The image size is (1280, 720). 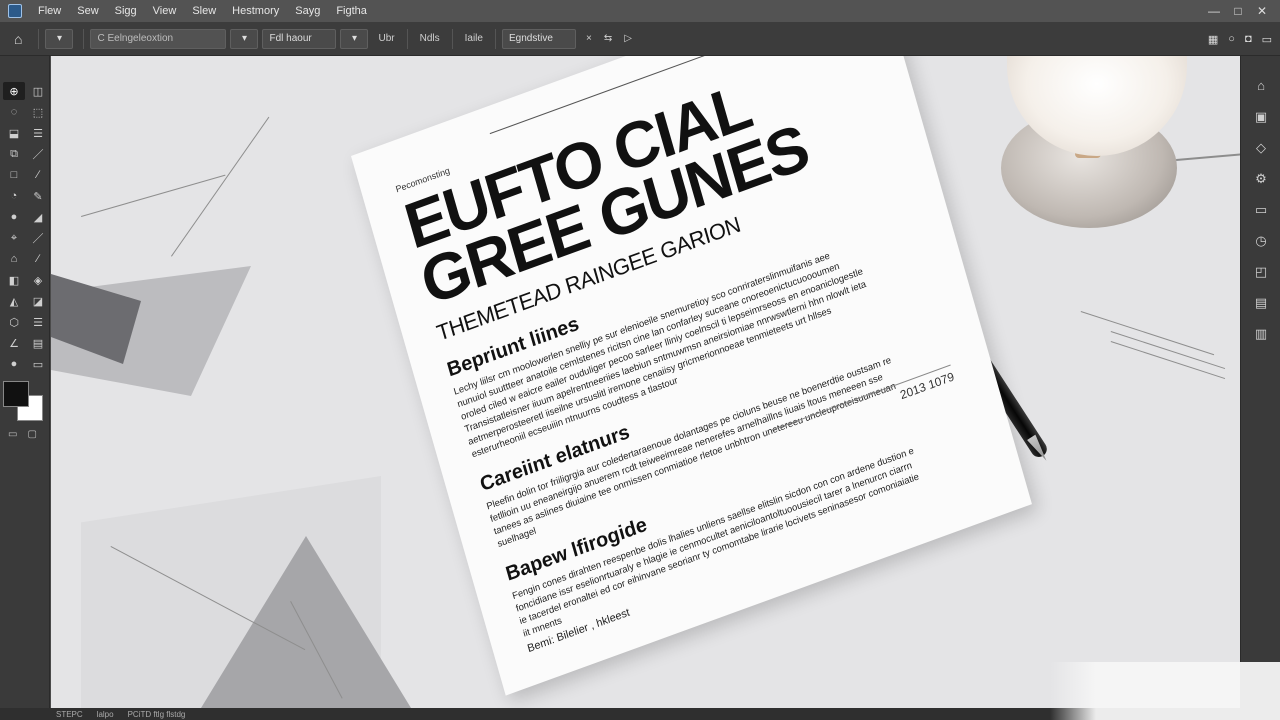 I want to click on app-icon, so click(x=15, y=11).